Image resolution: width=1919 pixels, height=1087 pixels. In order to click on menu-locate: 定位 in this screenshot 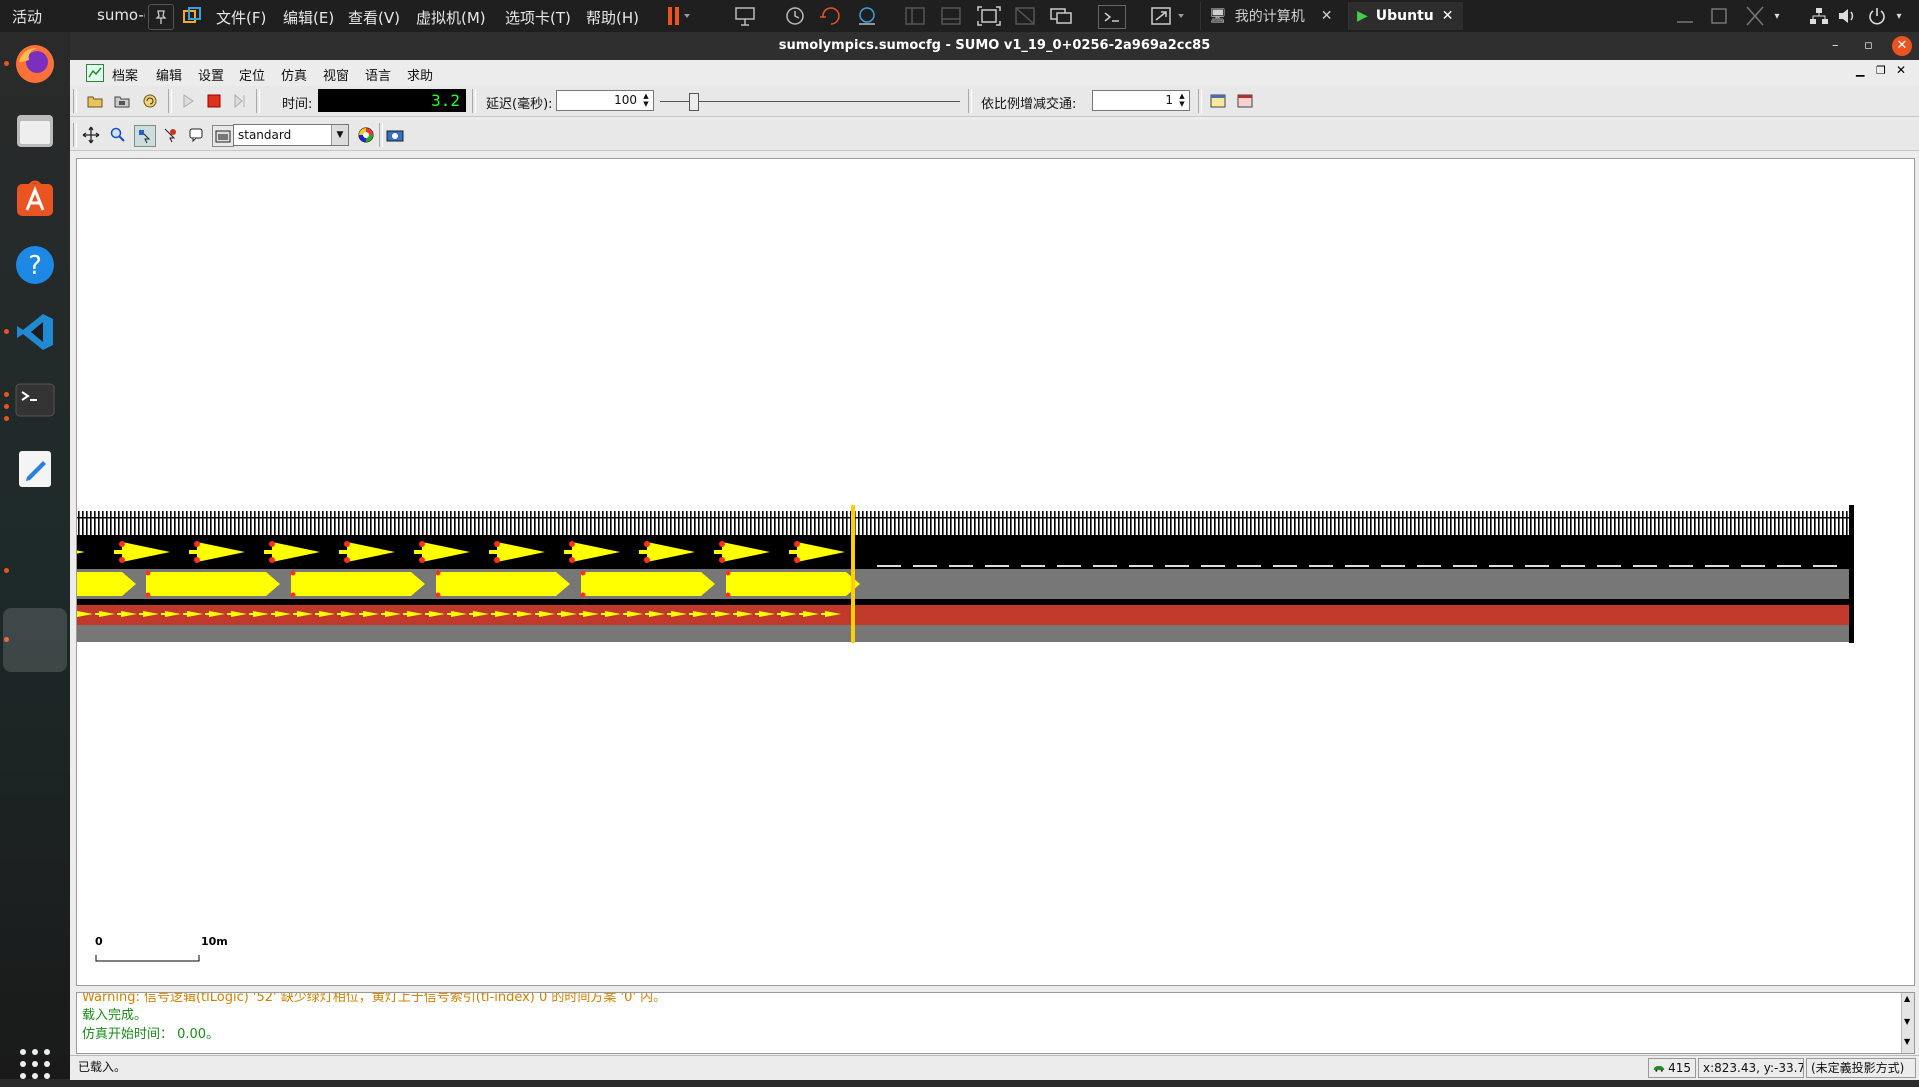, I will do `click(252, 74)`.